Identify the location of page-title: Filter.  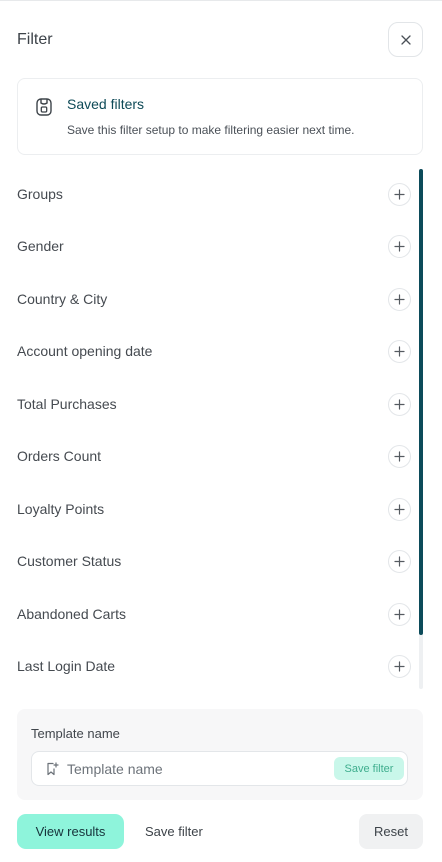
(35, 39).